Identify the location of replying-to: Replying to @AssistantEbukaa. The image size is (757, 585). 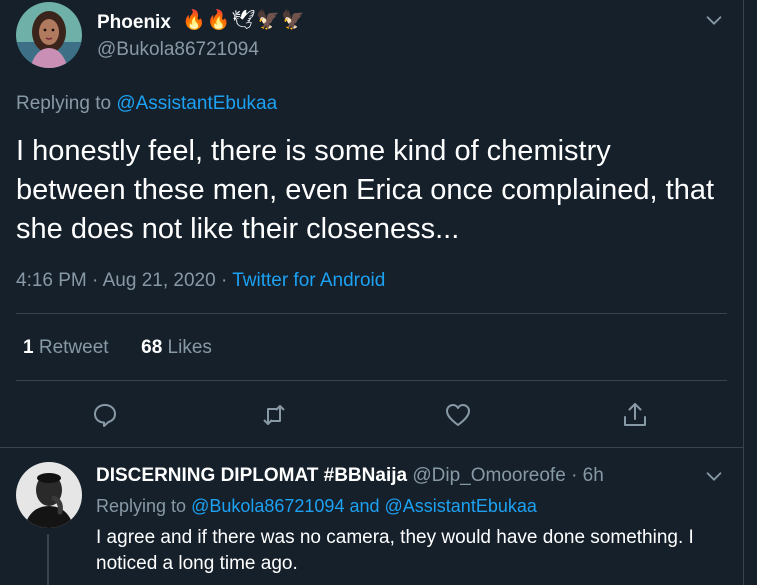
(146, 104).